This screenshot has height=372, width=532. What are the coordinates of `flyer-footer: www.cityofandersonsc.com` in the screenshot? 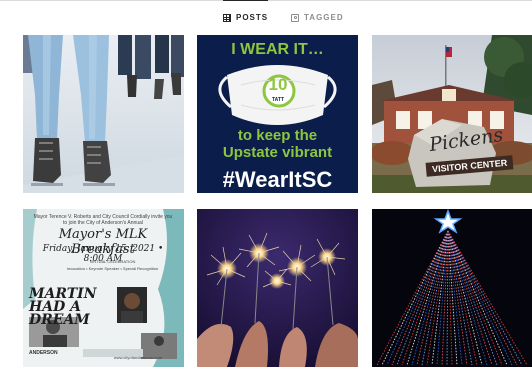 It's located at (138, 357).